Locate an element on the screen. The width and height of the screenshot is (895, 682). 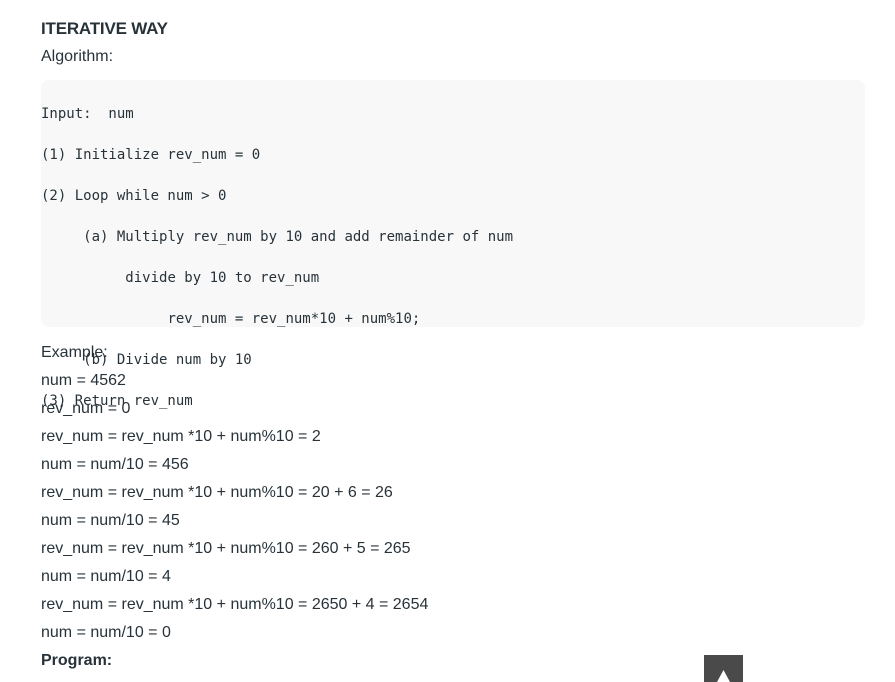
arrow-up-icon is located at coordinates (723, 676).